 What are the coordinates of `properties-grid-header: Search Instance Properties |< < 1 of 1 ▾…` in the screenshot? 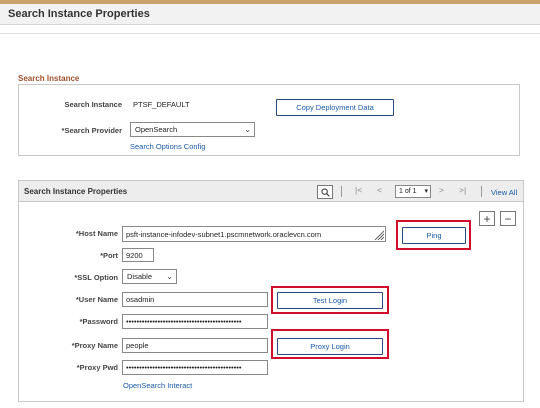 It's located at (271, 191).